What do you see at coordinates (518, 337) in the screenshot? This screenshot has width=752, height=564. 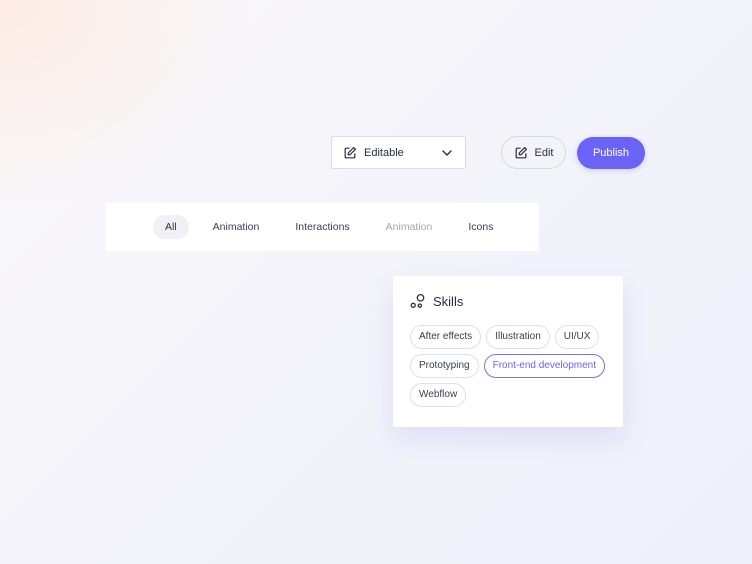 I see `chip-illustration: Illustration` at bounding box center [518, 337].